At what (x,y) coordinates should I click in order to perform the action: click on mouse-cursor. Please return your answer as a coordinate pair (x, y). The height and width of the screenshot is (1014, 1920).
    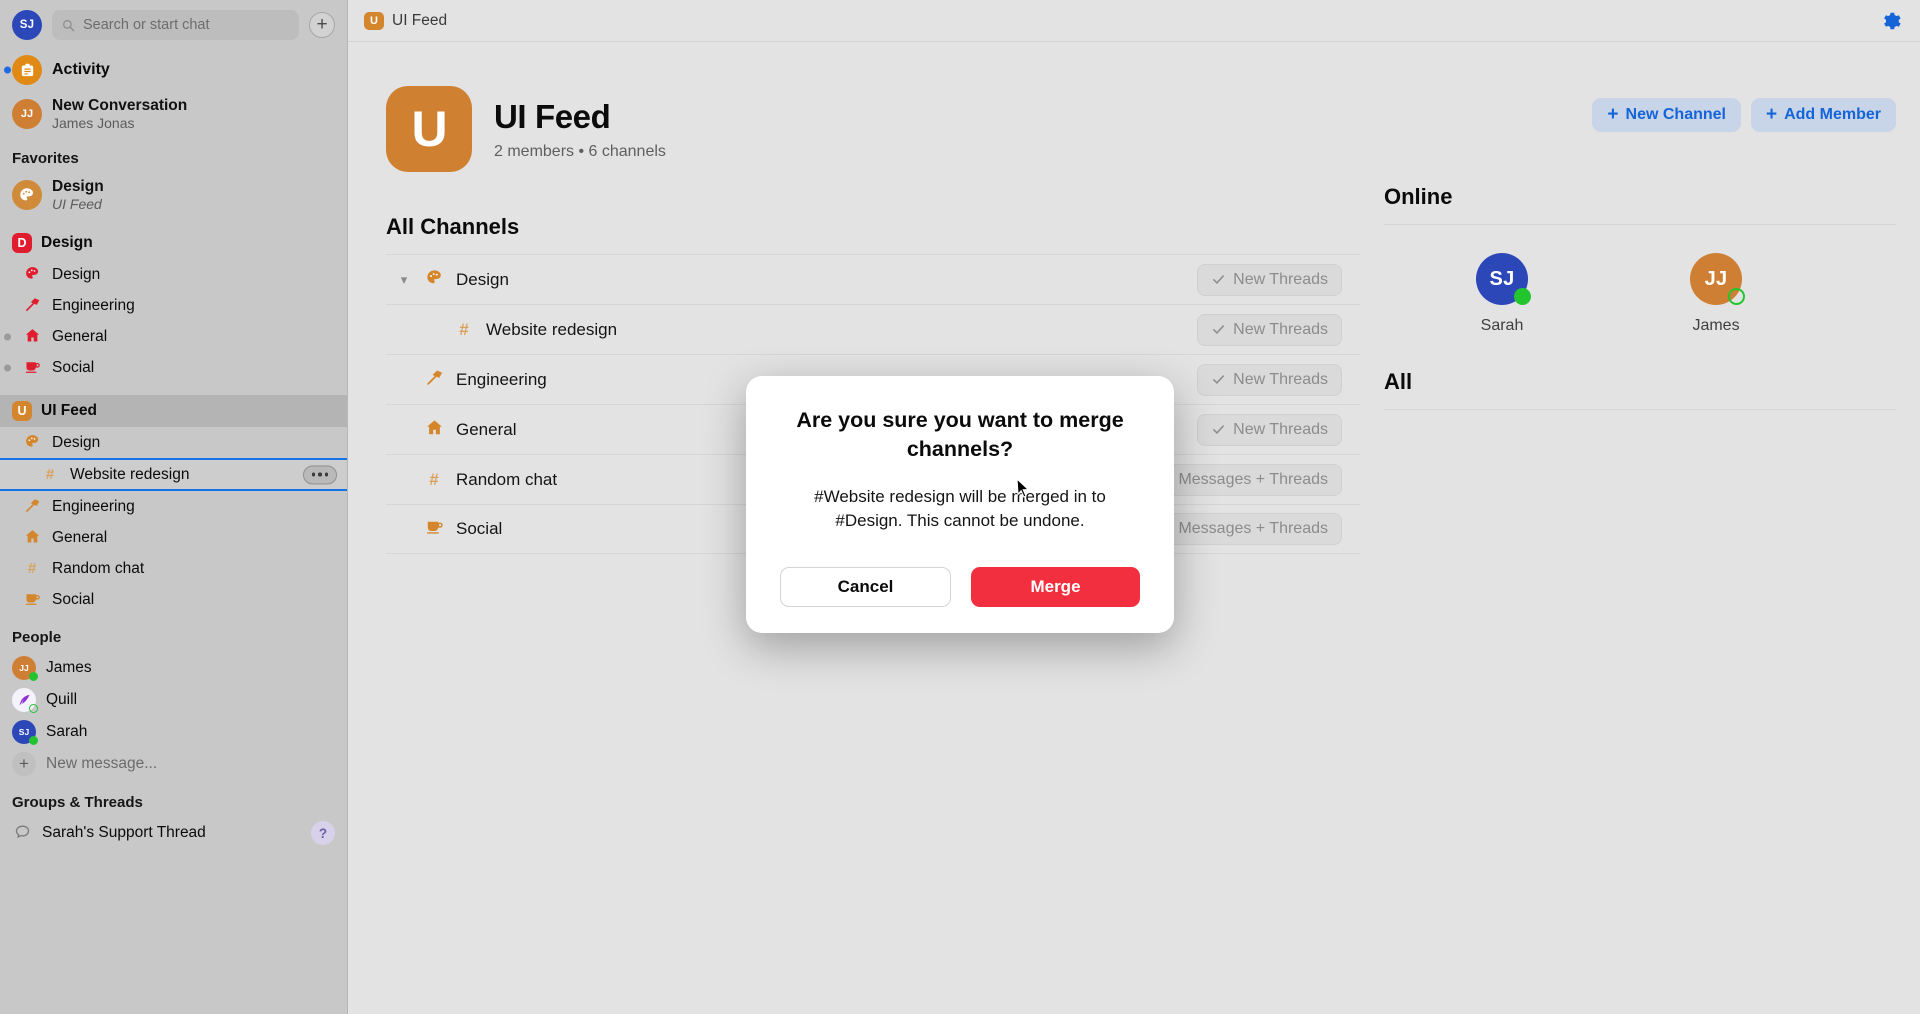
    Looking at the image, I should click on (1023, 488).